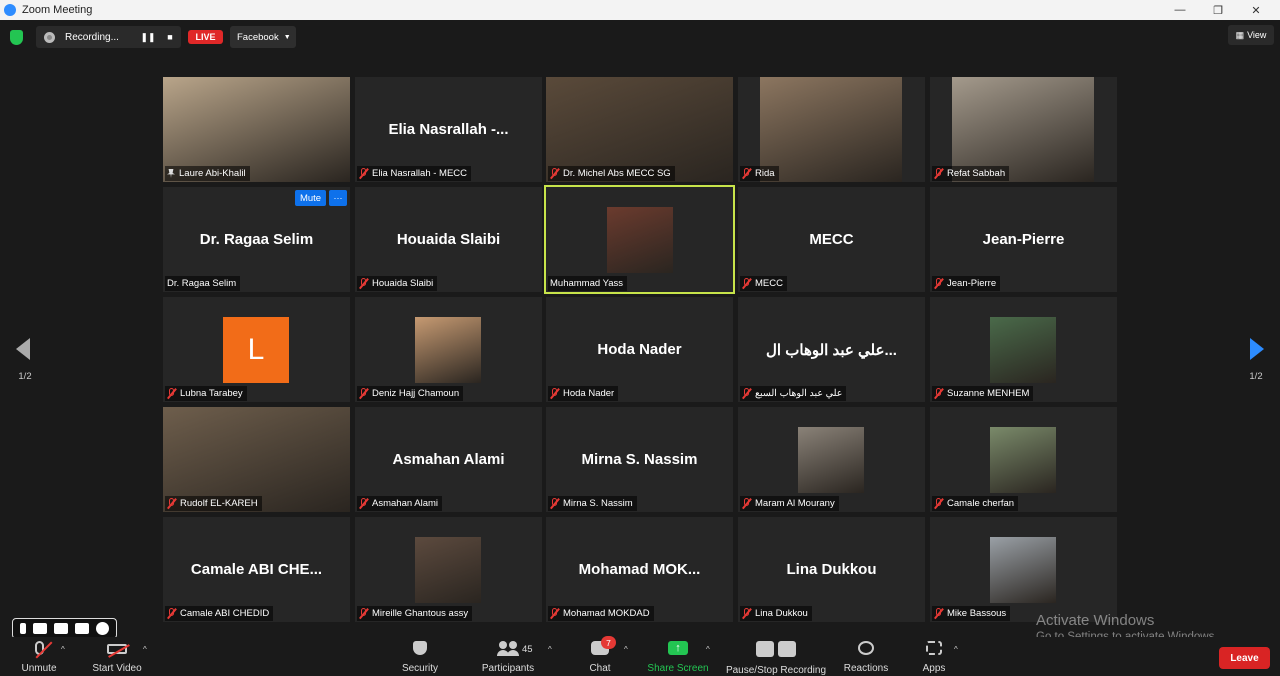  Describe the element at coordinates (639, 569) in the screenshot. I see `participant-tile: Mohamad MOK... Mohamad MOKDAD` at that location.